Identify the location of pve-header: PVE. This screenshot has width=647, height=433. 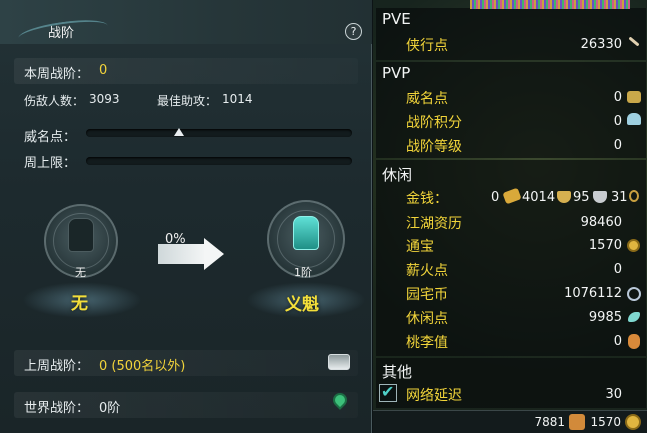
(396, 19).